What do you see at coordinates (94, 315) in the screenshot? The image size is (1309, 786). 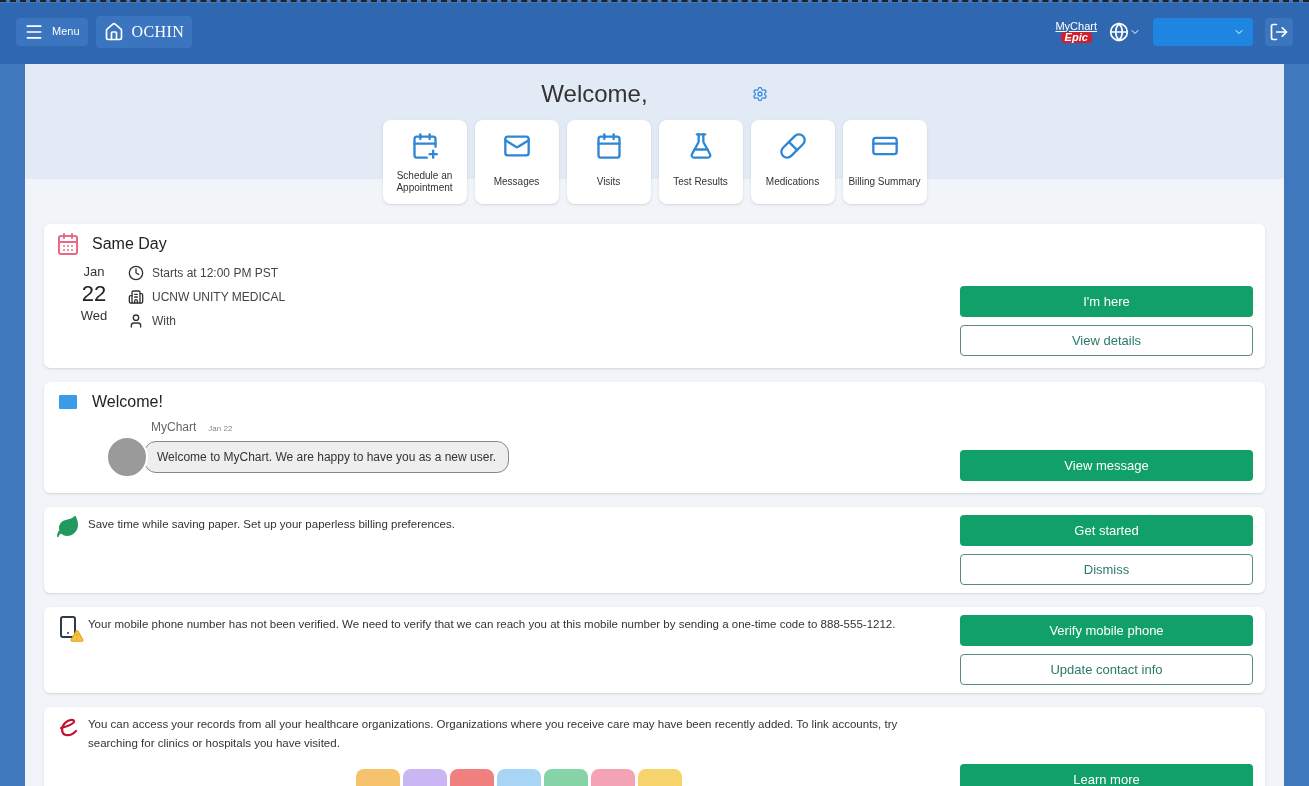 I see `date-weekday: Wed` at bounding box center [94, 315].